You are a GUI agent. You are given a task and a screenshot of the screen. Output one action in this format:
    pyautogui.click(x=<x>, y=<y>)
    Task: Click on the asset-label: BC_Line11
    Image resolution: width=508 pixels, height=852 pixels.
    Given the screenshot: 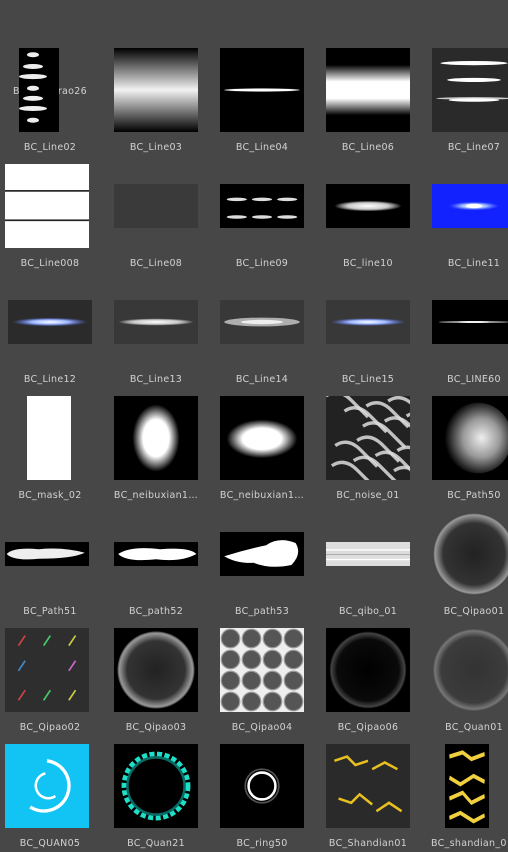 What is the action you would take?
    pyautogui.click(x=474, y=263)
    